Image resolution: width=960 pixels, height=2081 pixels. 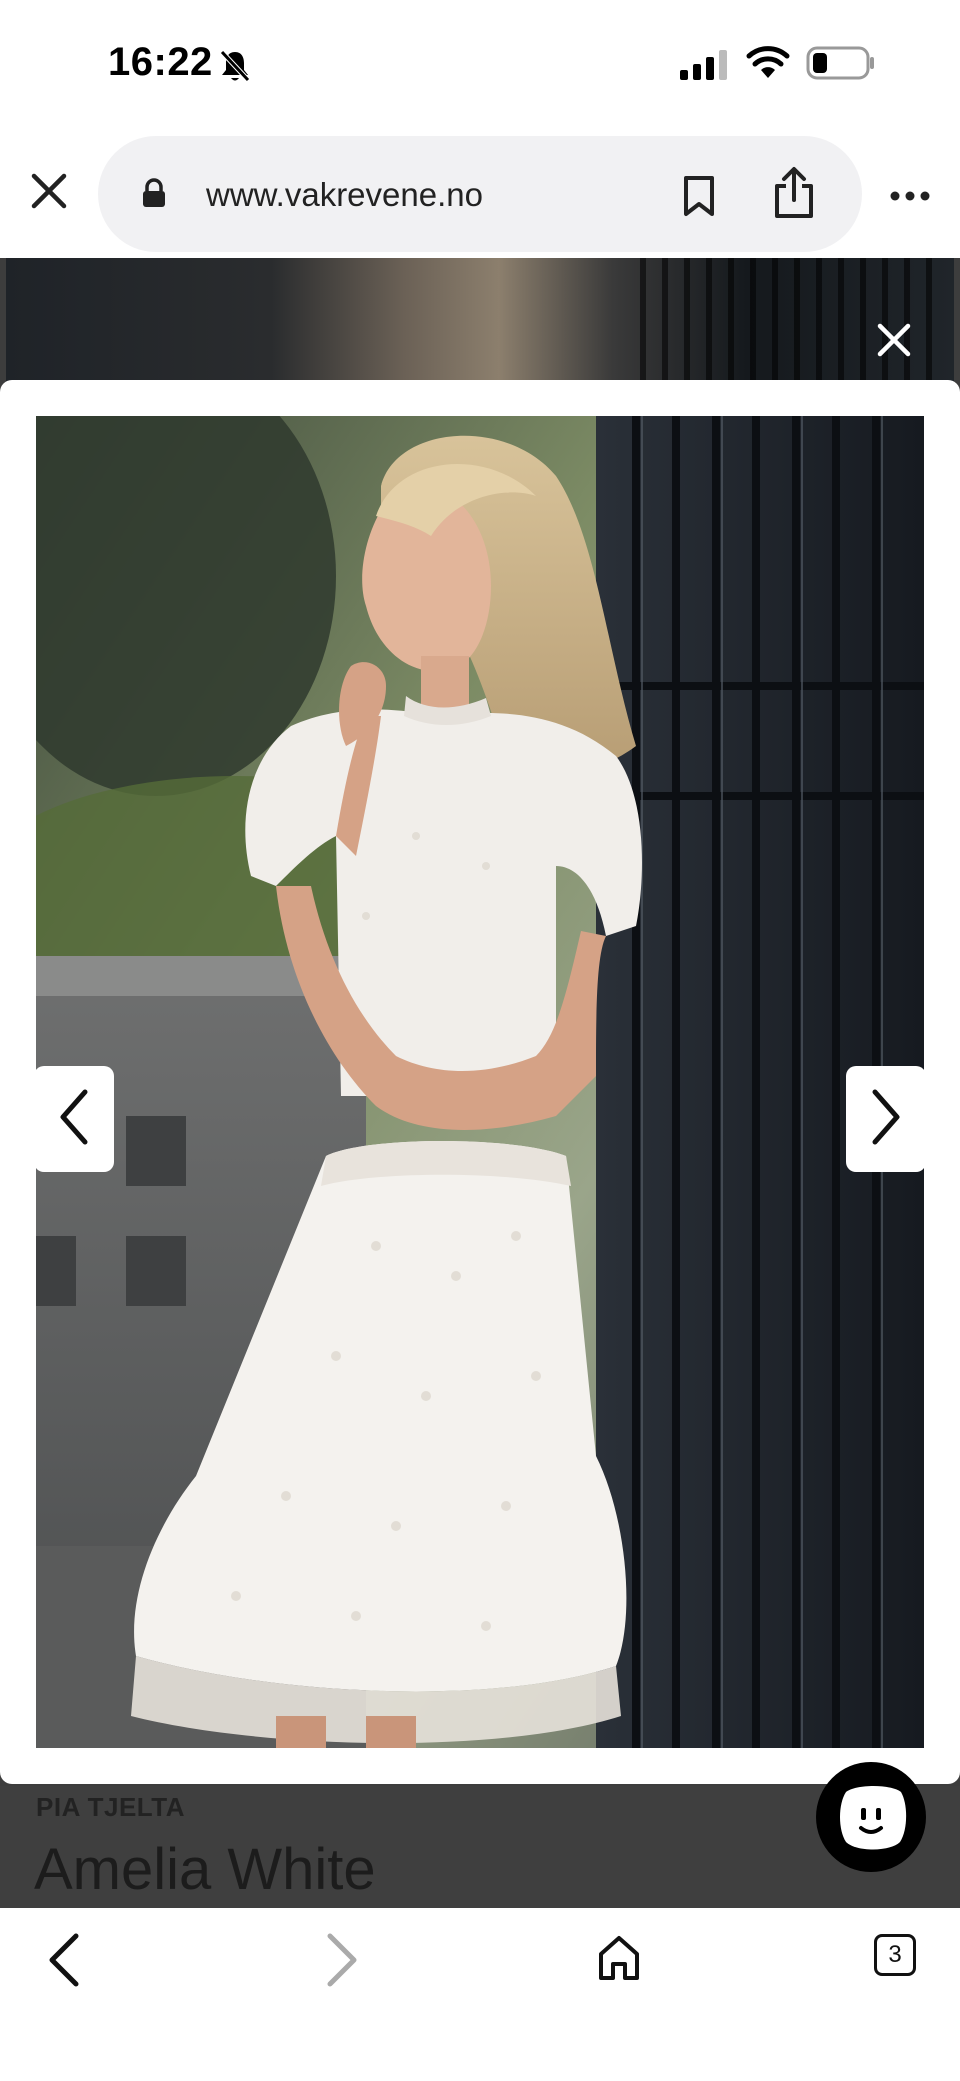 I want to click on chevron-right-icon, so click(x=886, y=1119).